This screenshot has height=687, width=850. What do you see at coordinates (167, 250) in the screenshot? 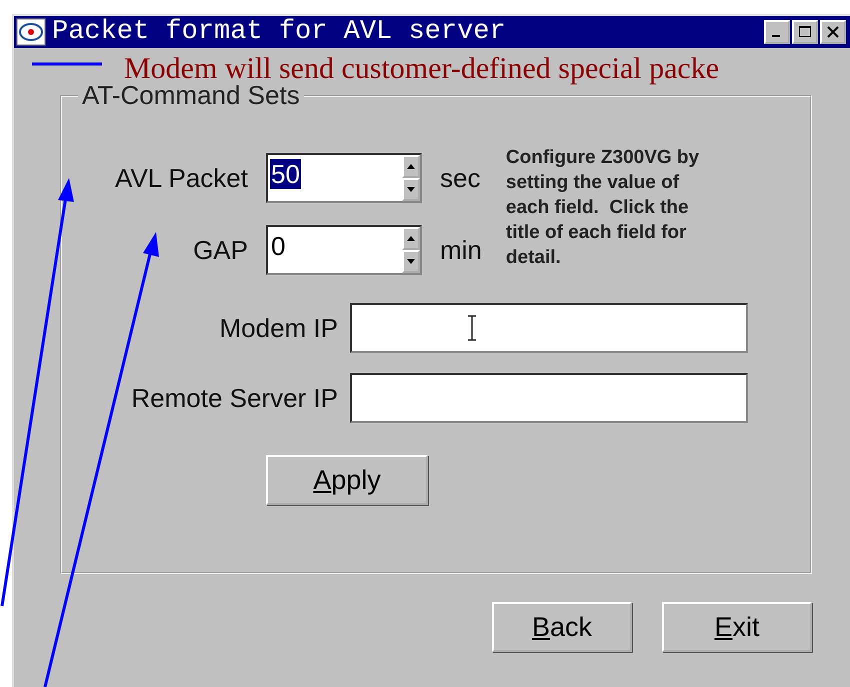
I see `field-label: GAP` at bounding box center [167, 250].